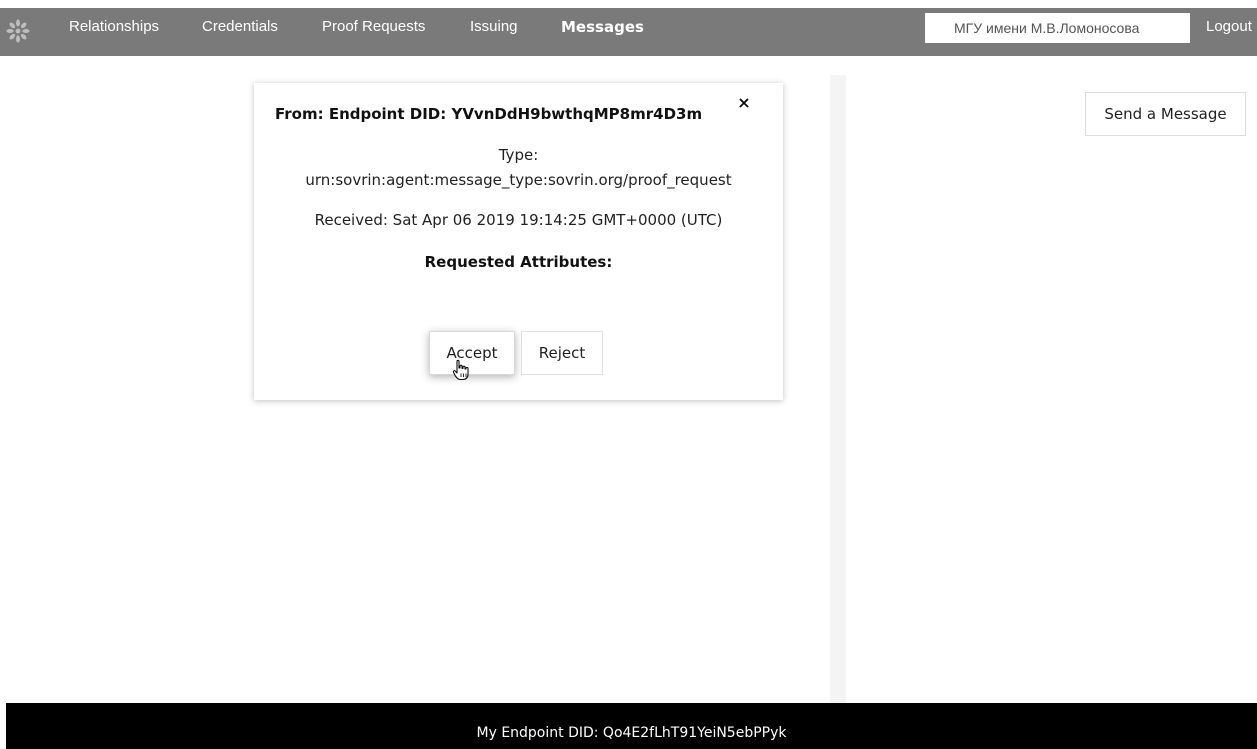 The height and width of the screenshot is (749, 1257). Describe the element at coordinates (1057, 28) in the screenshot. I see `organization-field` at that location.